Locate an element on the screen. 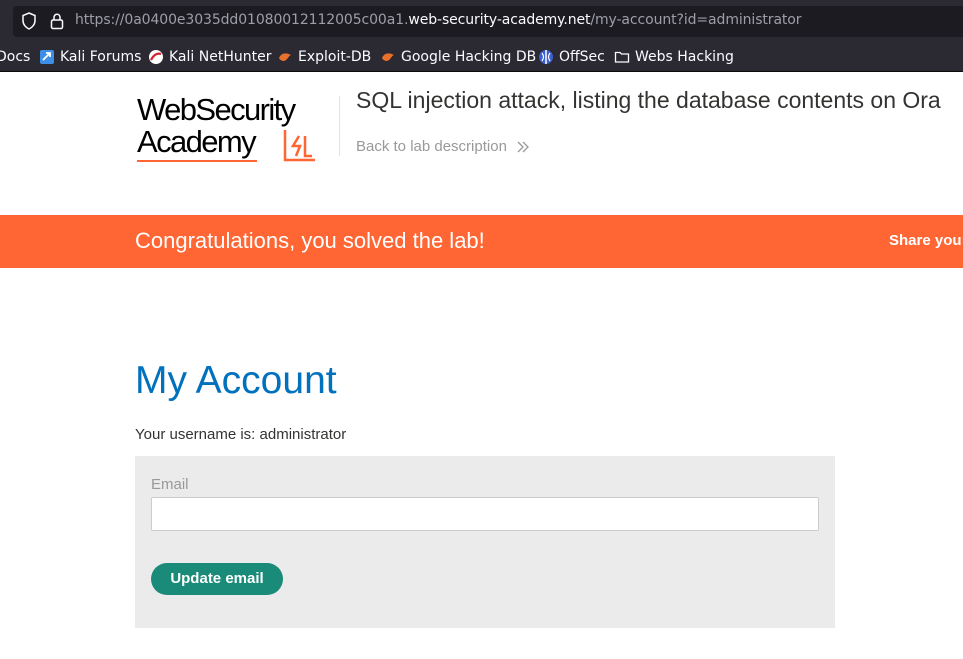  bookmark-kali-forums: Kali Forums is located at coordinates (90, 57).